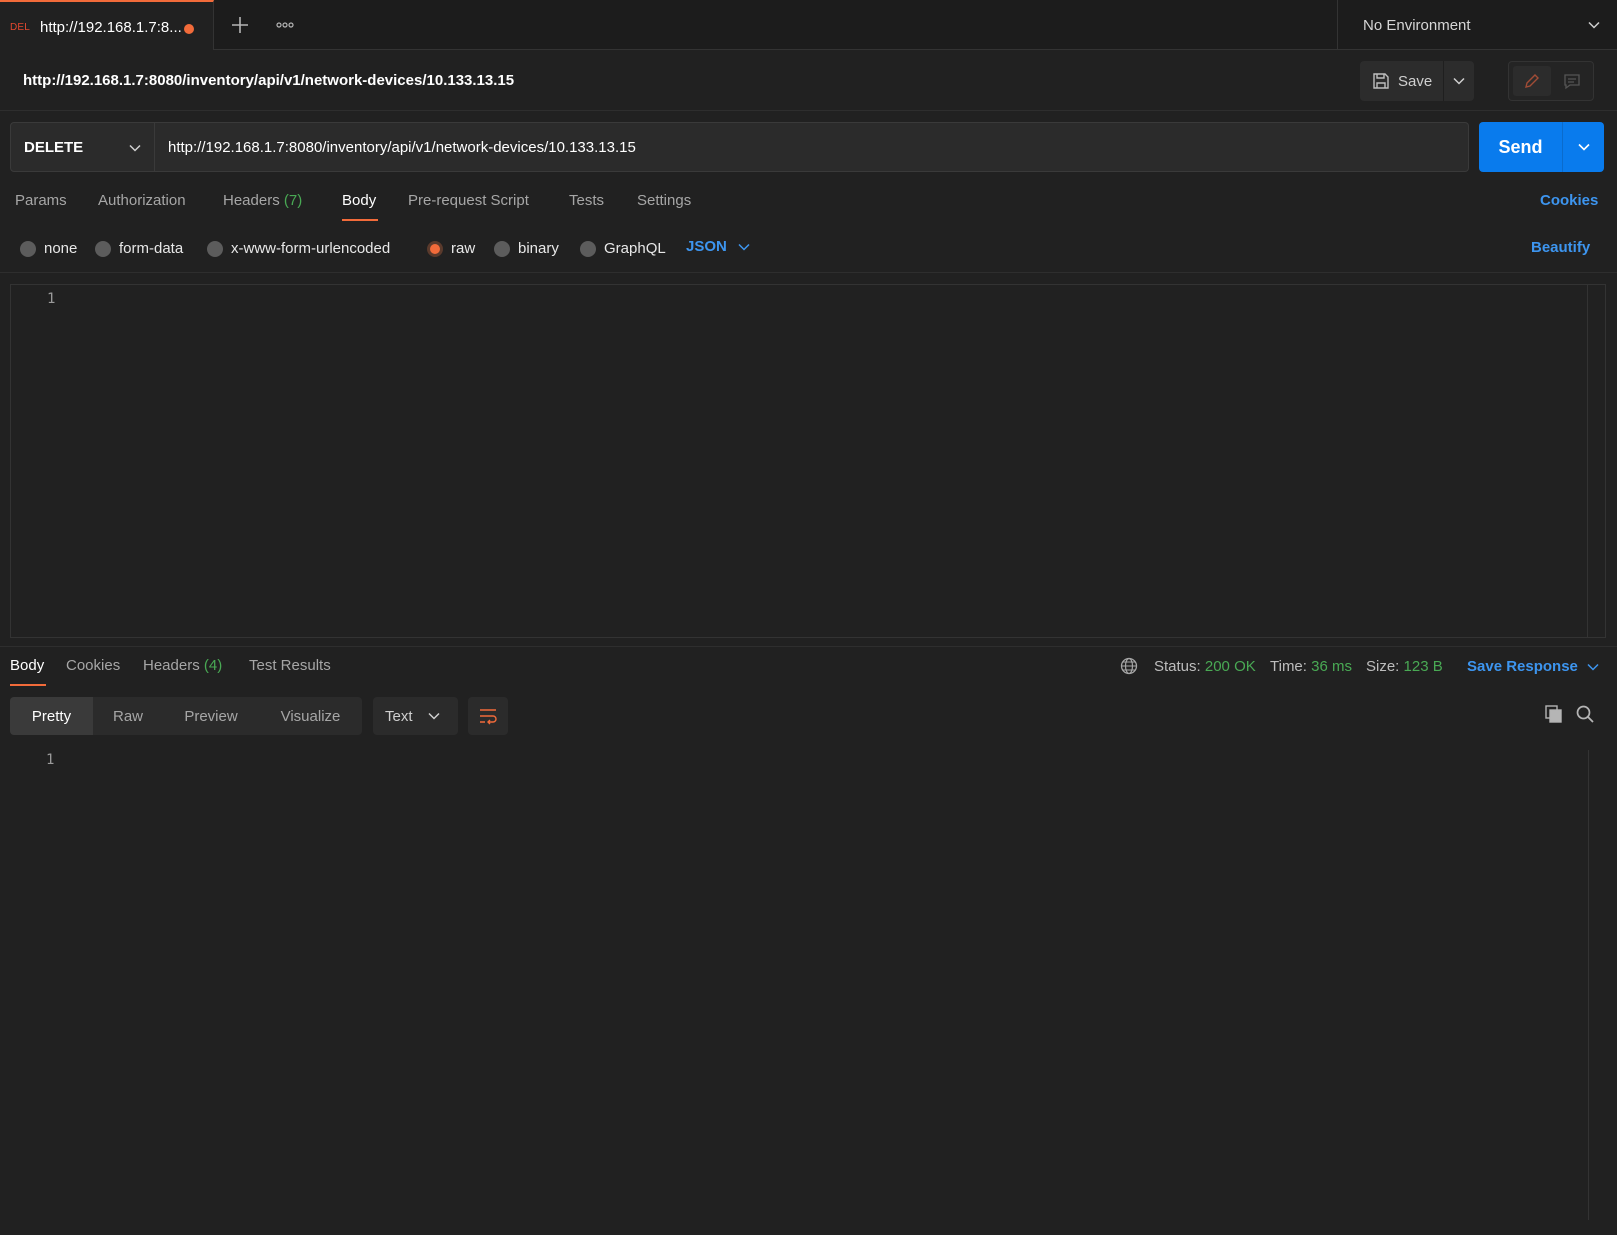 This screenshot has height=1235, width=1617. What do you see at coordinates (1596, 461) in the screenshot?
I see `editor-scrollbar` at bounding box center [1596, 461].